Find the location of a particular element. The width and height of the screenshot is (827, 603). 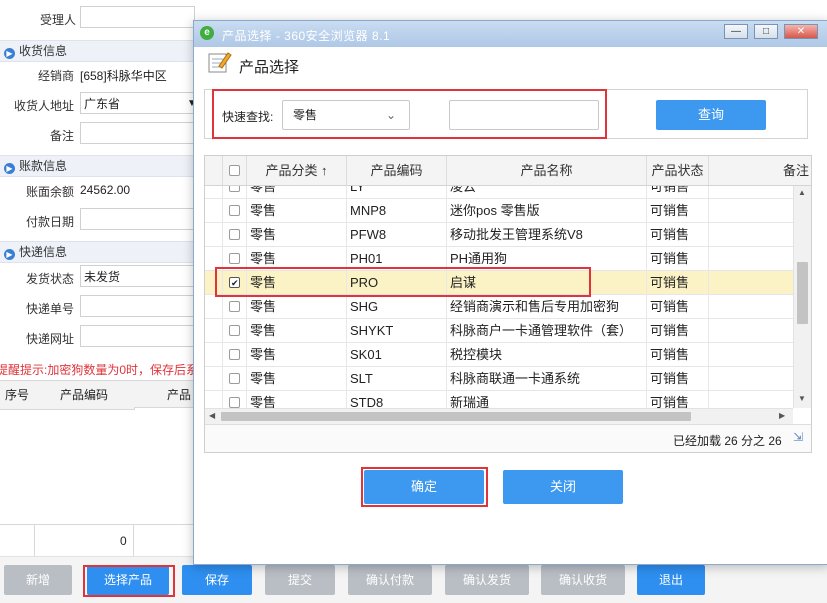

scroll-down-icon: ▼ is located at coordinates (802, 398).